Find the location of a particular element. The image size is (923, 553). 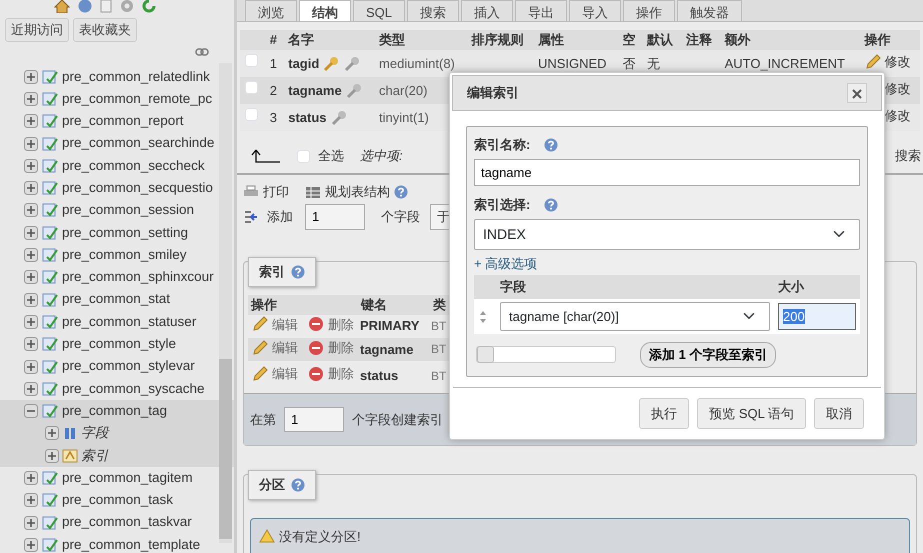

dialog-button: 取消 is located at coordinates (839, 413).